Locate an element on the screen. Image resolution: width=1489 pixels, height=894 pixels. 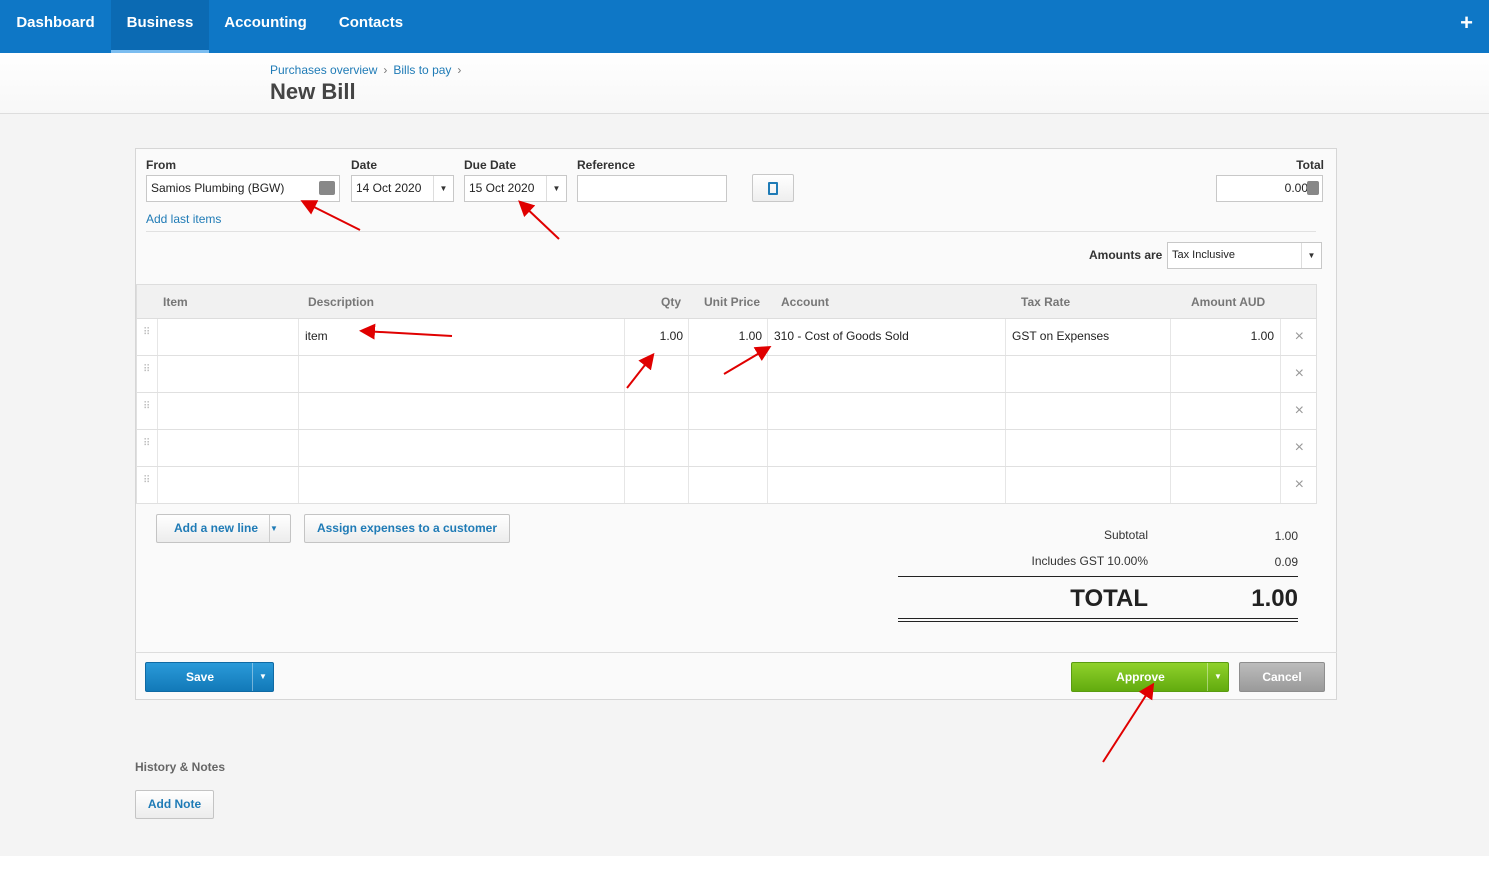
table-row: ⠿ × is located at coordinates (726, 448).